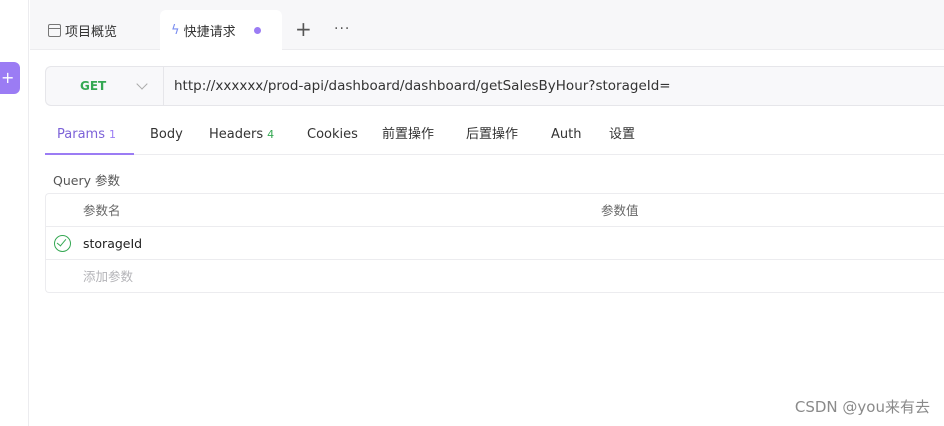  Describe the element at coordinates (622, 135) in the screenshot. I see `tab-settings: 设置` at that location.